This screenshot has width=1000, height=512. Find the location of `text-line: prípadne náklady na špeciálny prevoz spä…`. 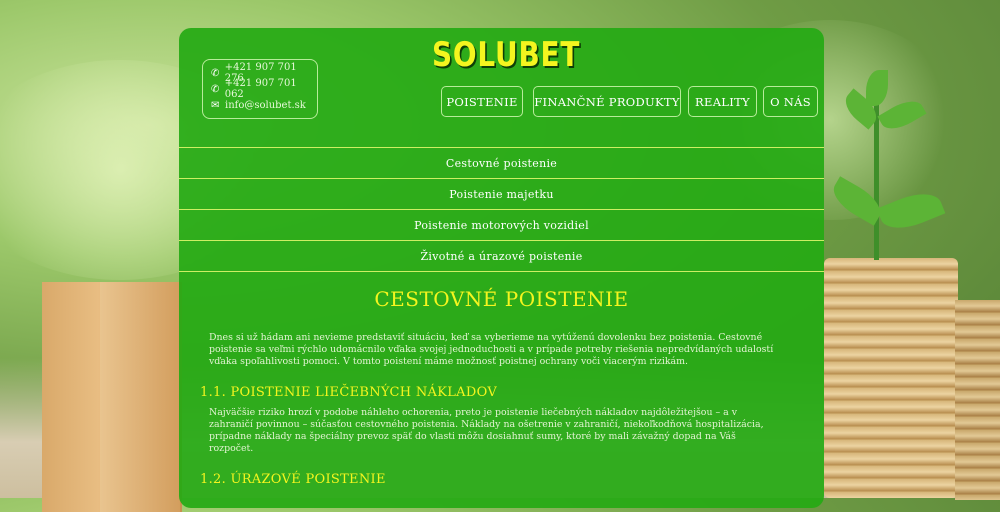

text-line: prípadne náklady na špeciálny prevoz spä… is located at coordinates (472, 436).